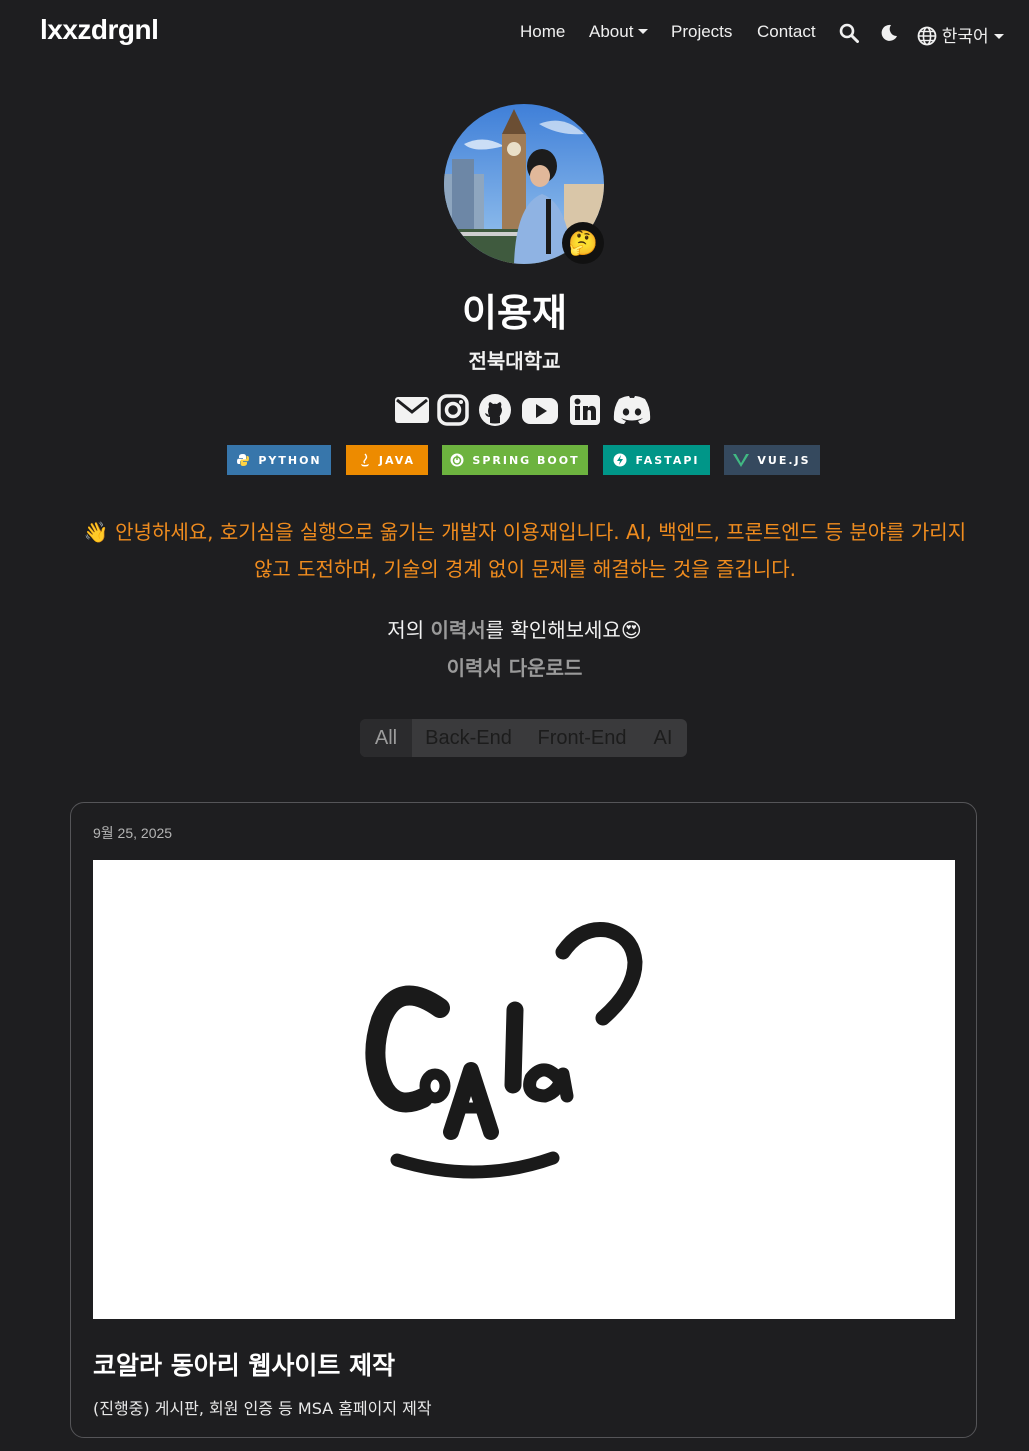  What do you see at coordinates (582, 738) in the screenshot?
I see `filter-front-end: Front-End` at bounding box center [582, 738].